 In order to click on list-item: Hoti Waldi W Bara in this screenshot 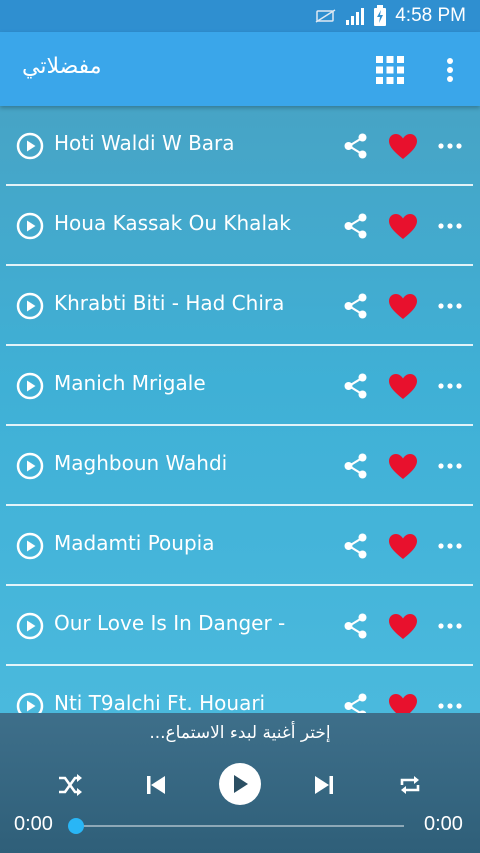, I will do `click(239, 146)`.